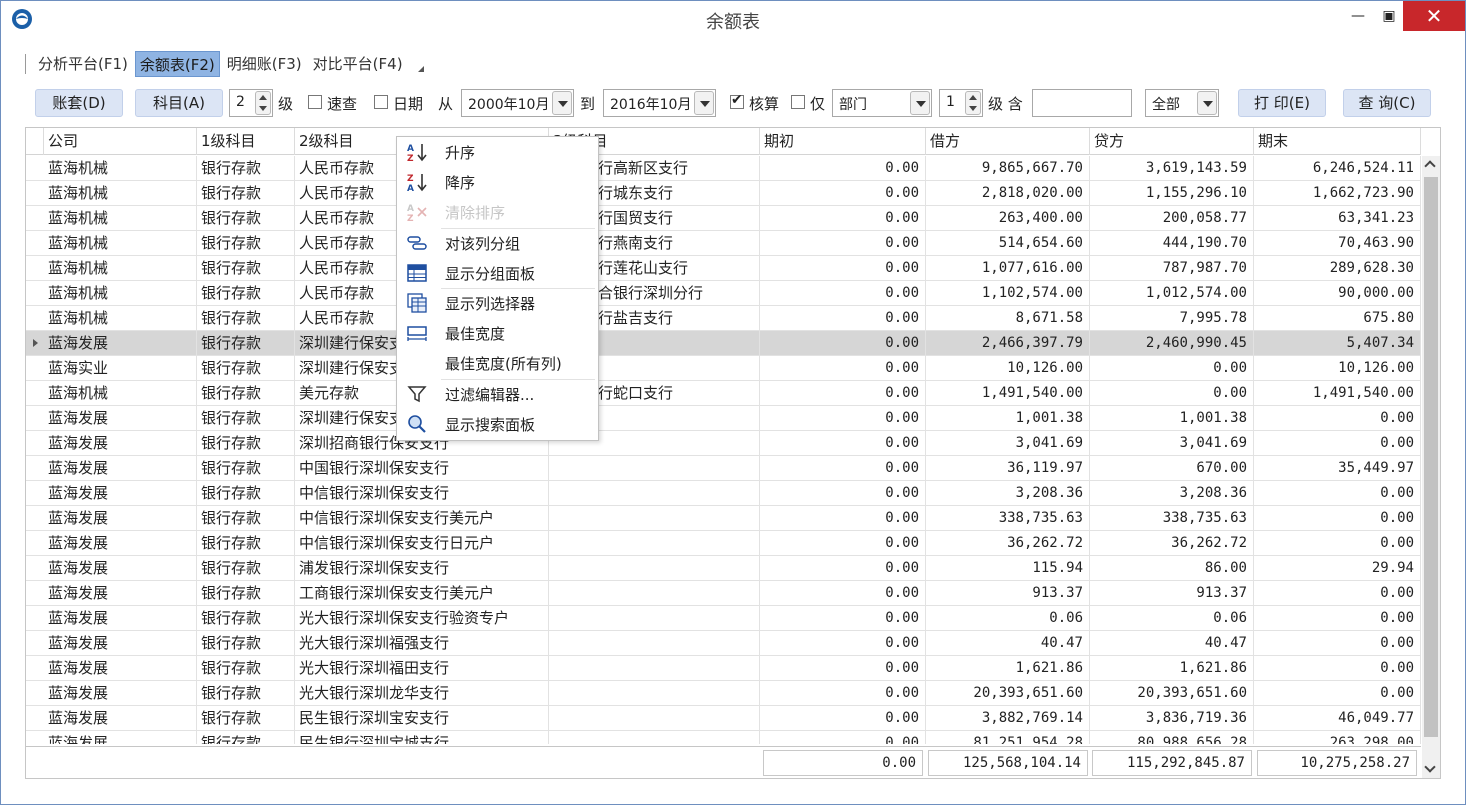 Image resolution: width=1466 pixels, height=805 pixels. What do you see at coordinates (1008, 343) in the screenshot?
I see `cell-debit: 2,466,397.79` at bounding box center [1008, 343].